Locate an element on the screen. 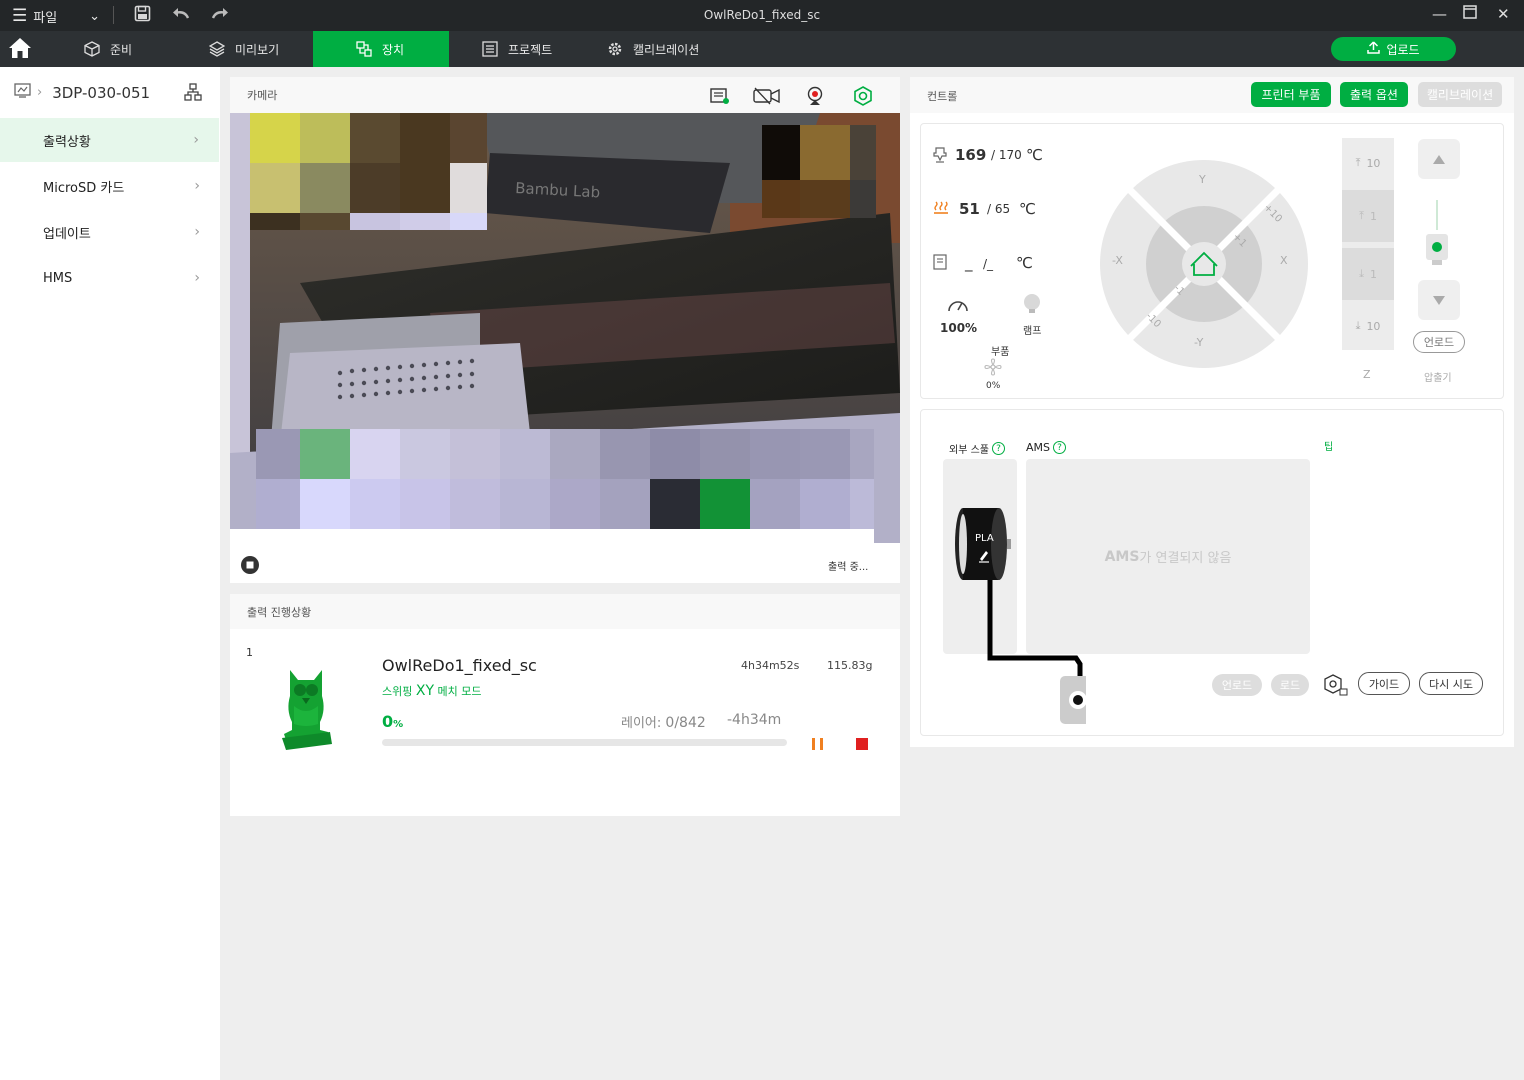 The height and width of the screenshot is (1080, 1524). sidebar-item-hms: HMS › is located at coordinates (110, 278).